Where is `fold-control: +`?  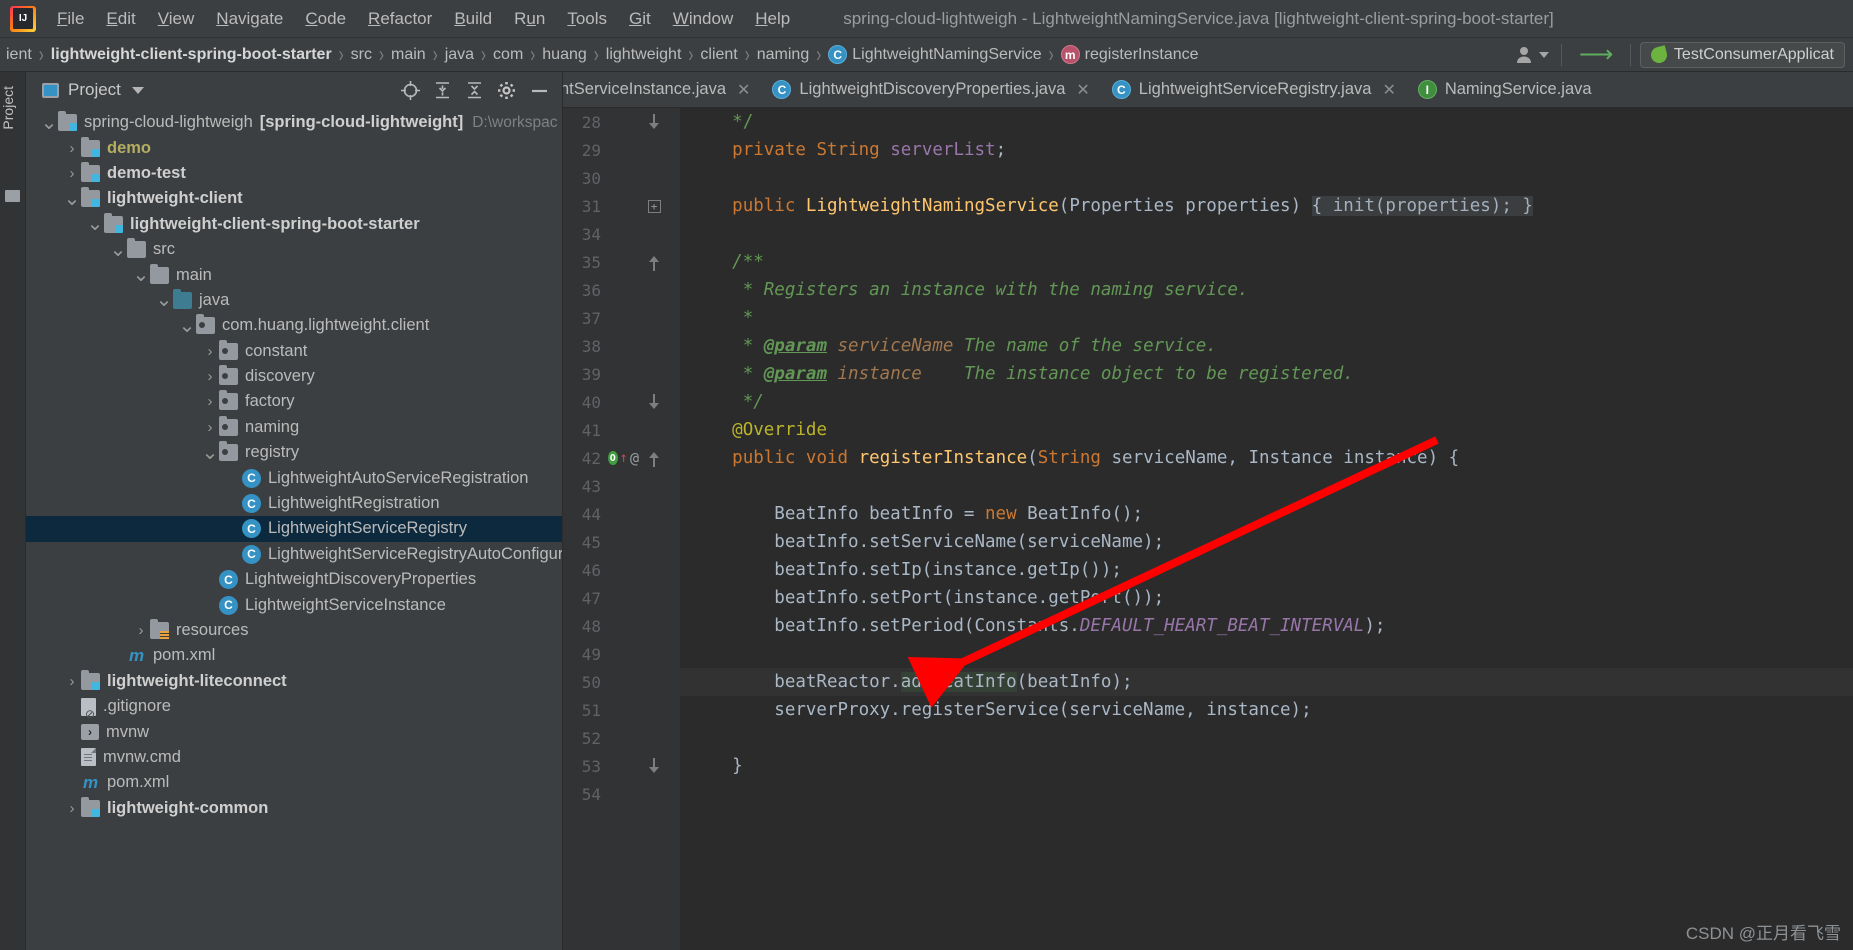 fold-control: + is located at coordinates (654, 206).